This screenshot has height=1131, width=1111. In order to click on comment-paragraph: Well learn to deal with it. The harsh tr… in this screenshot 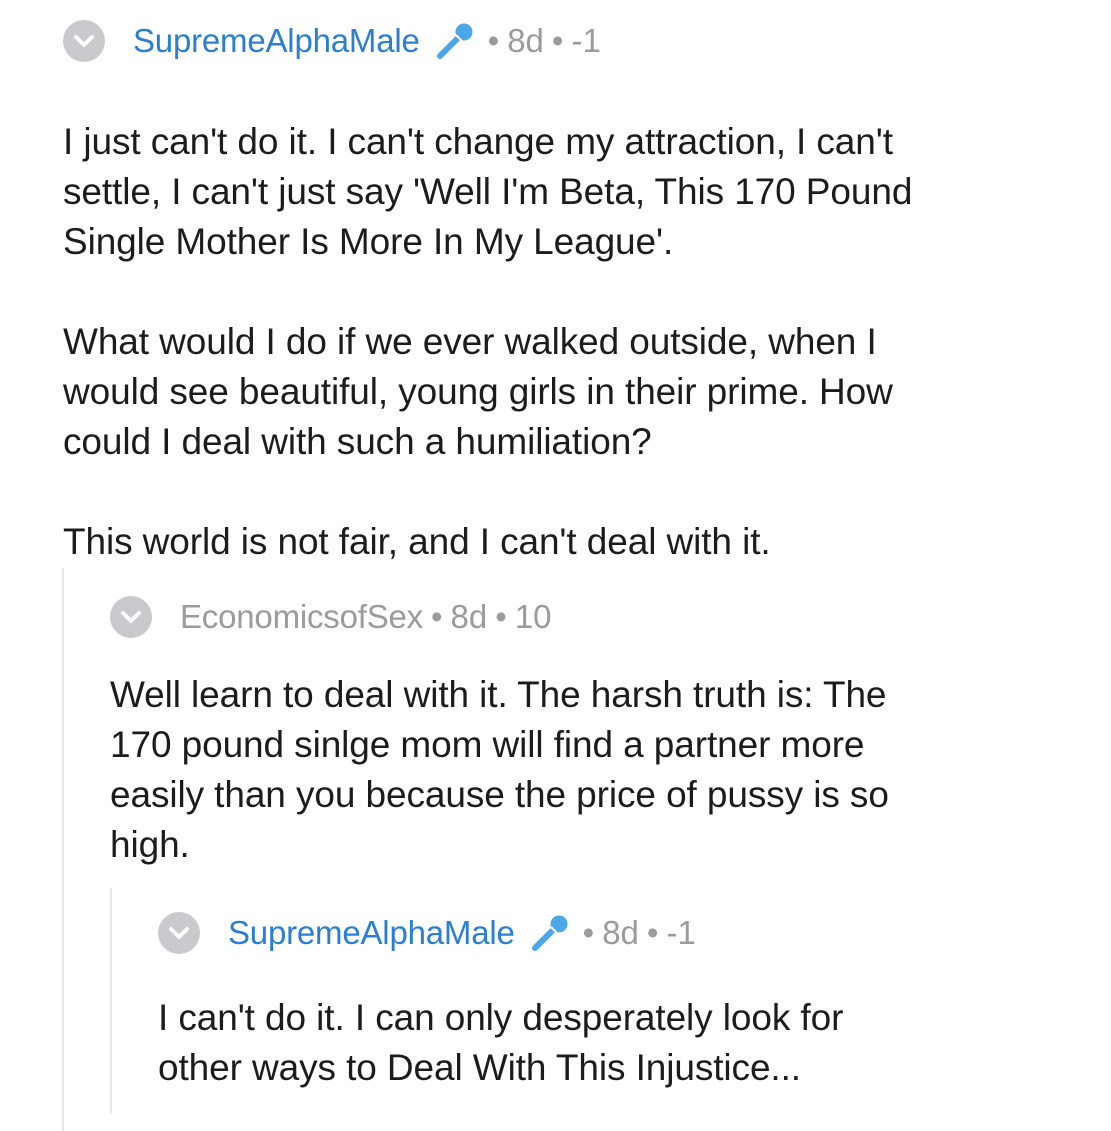, I will do `click(499, 769)`.